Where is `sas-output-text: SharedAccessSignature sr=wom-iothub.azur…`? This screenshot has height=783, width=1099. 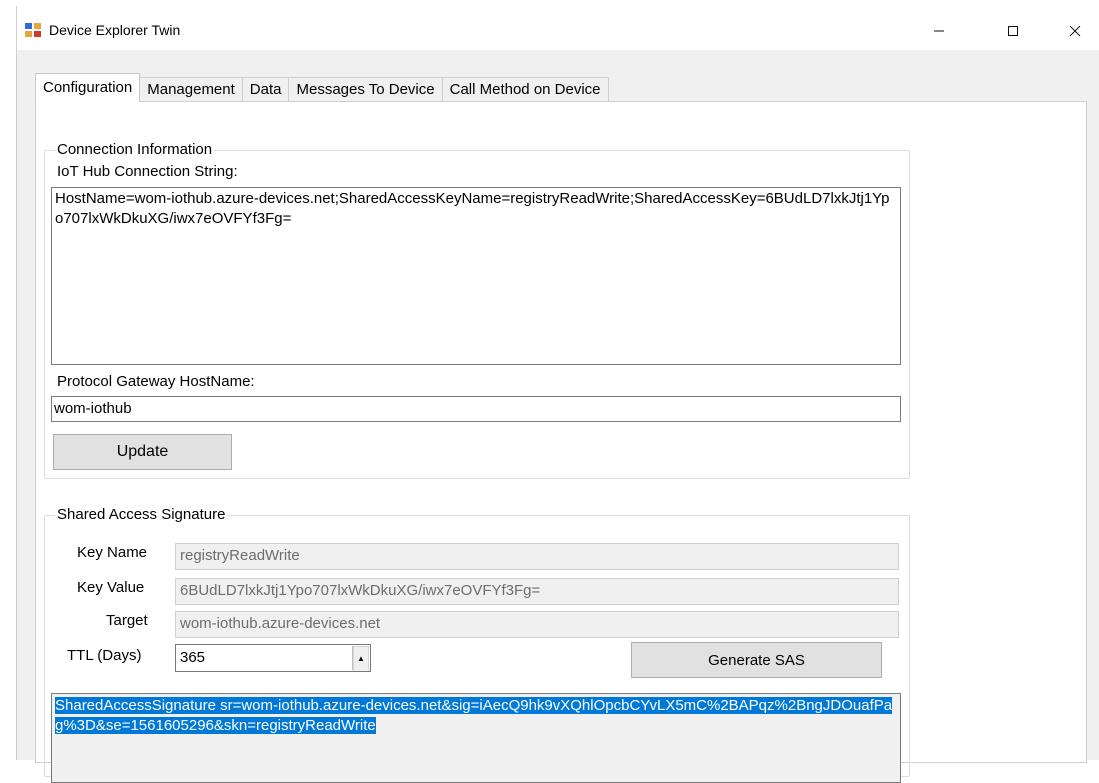 sas-output-text: SharedAccessSignature sr=wom-iothub.azur… is located at coordinates (474, 715).